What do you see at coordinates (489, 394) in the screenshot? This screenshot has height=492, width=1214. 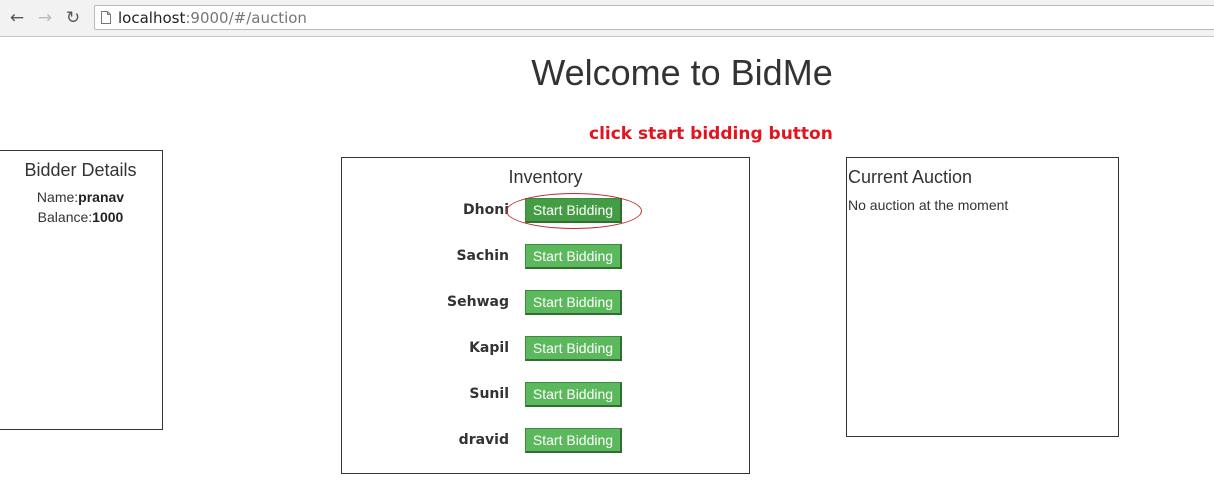 I see `item-name: Sunil` at bounding box center [489, 394].